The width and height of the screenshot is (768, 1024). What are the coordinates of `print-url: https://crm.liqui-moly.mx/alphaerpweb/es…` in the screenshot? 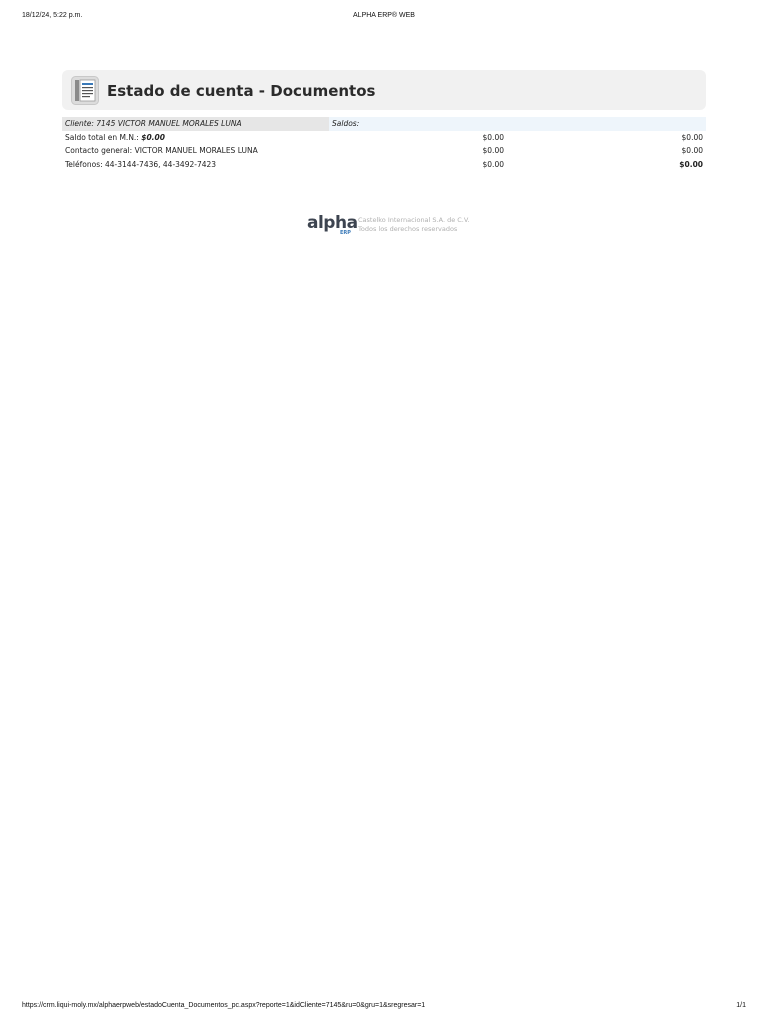 It's located at (224, 1005).